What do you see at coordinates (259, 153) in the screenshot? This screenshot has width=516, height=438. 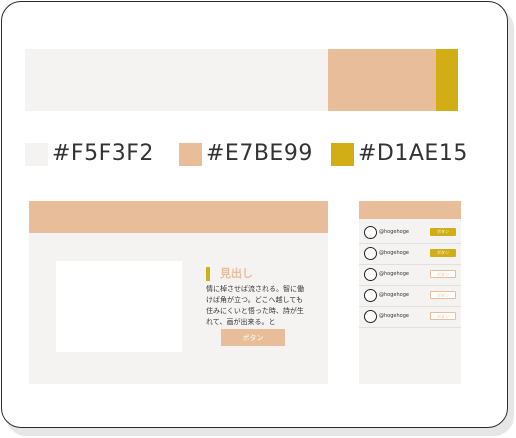 I see `swatch-code: #E7BE99` at bounding box center [259, 153].